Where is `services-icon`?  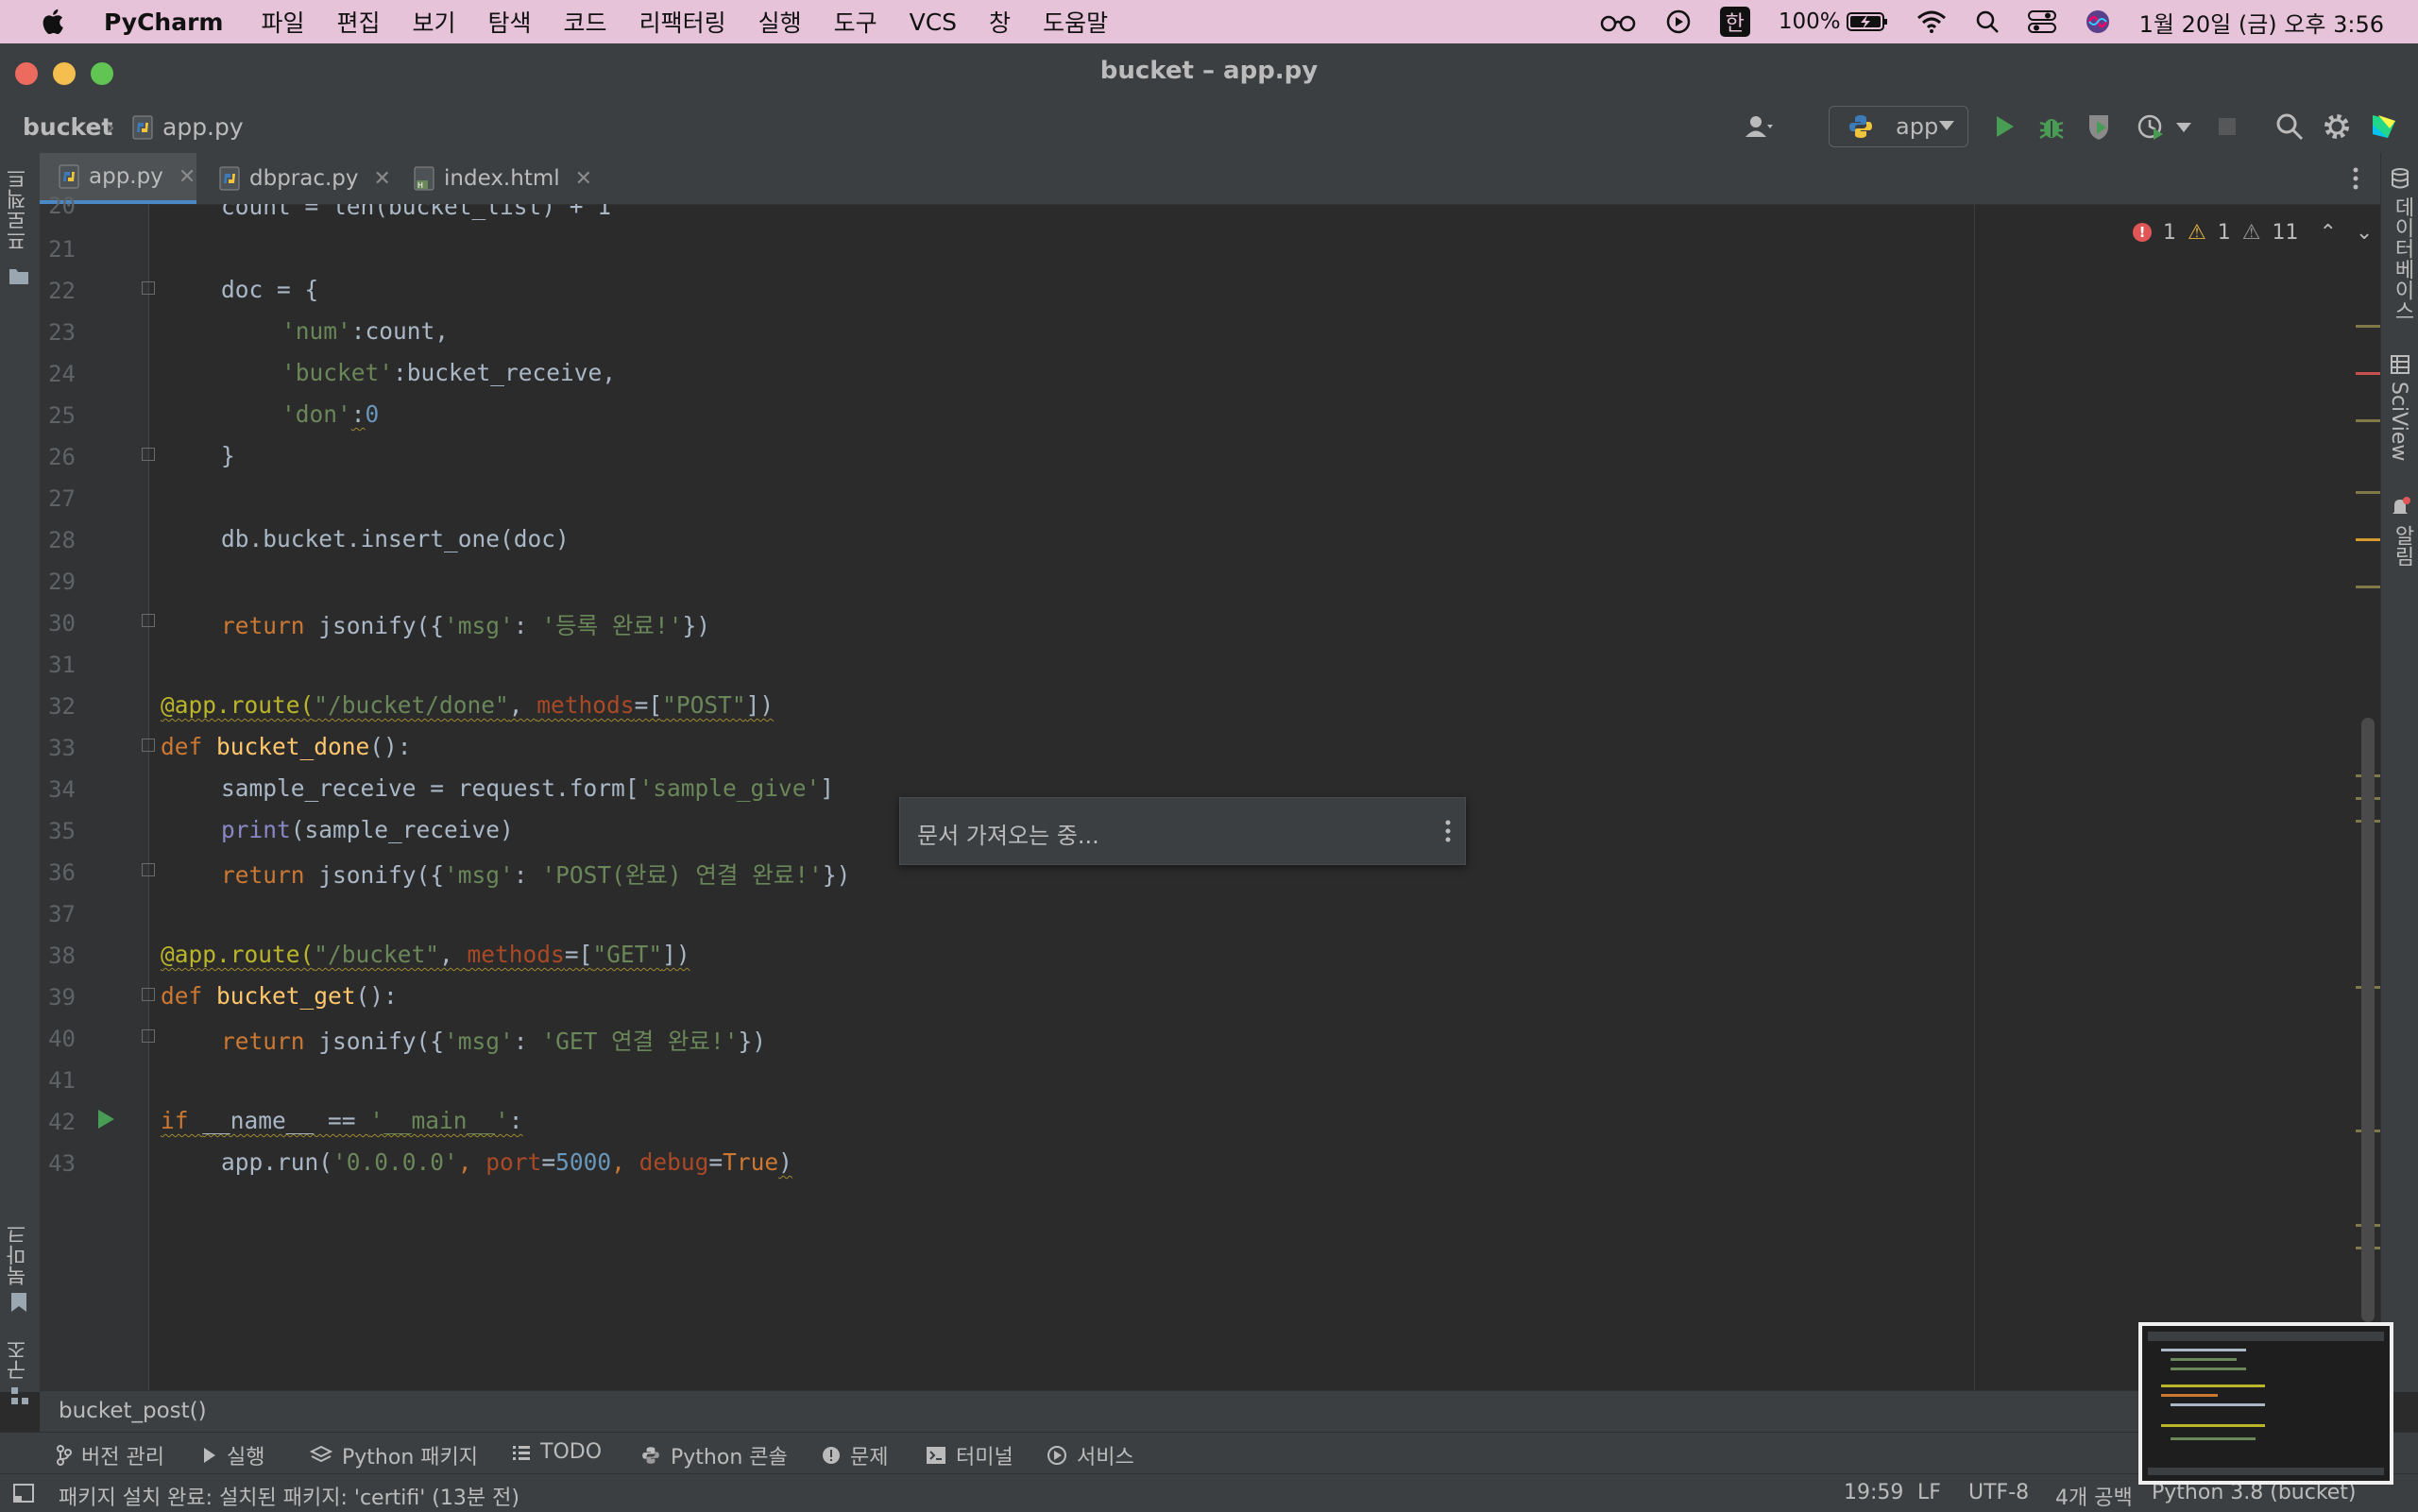
services-icon is located at coordinates (1057, 1455).